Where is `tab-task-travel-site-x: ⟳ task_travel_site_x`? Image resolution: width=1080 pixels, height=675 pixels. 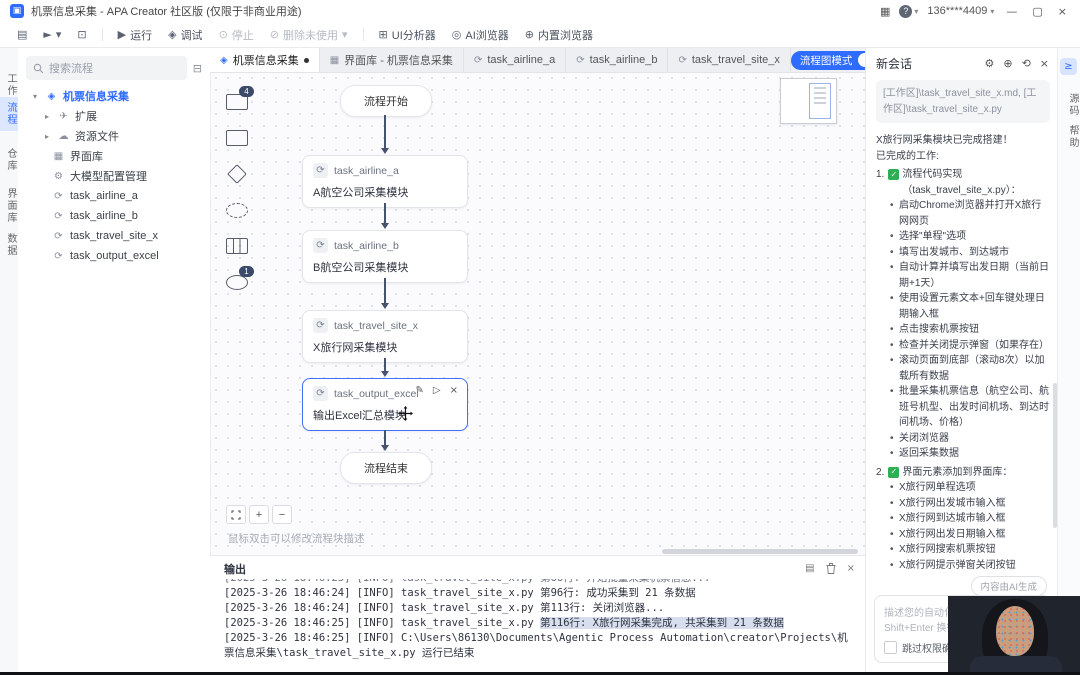 tab-task-travel-site-x: ⟳ task_travel_site_x is located at coordinates (729, 60).